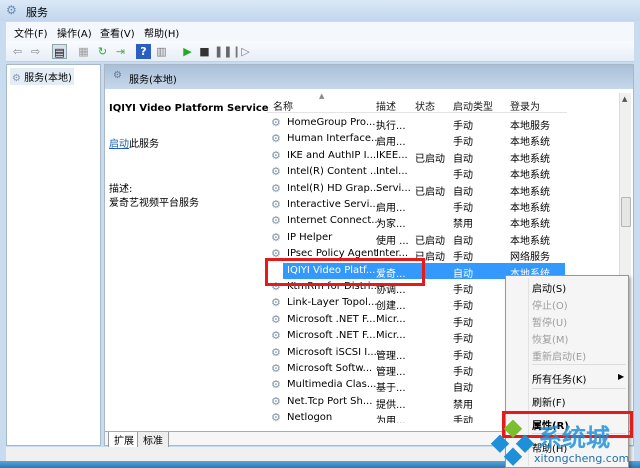 The height and width of the screenshot is (468, 640). Describe the element at coordinates (443, 189) in the screenshot. I see `table-row: ⚙ Intel(R) HD Grap... Servi... 已启动 自动 本地系统` at that location.